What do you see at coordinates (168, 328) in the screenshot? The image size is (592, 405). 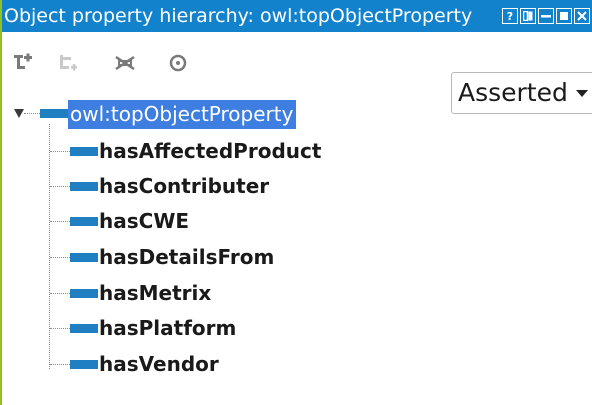 I see `tree-item-label: hasPlatform` at bounding box center [168, 328].